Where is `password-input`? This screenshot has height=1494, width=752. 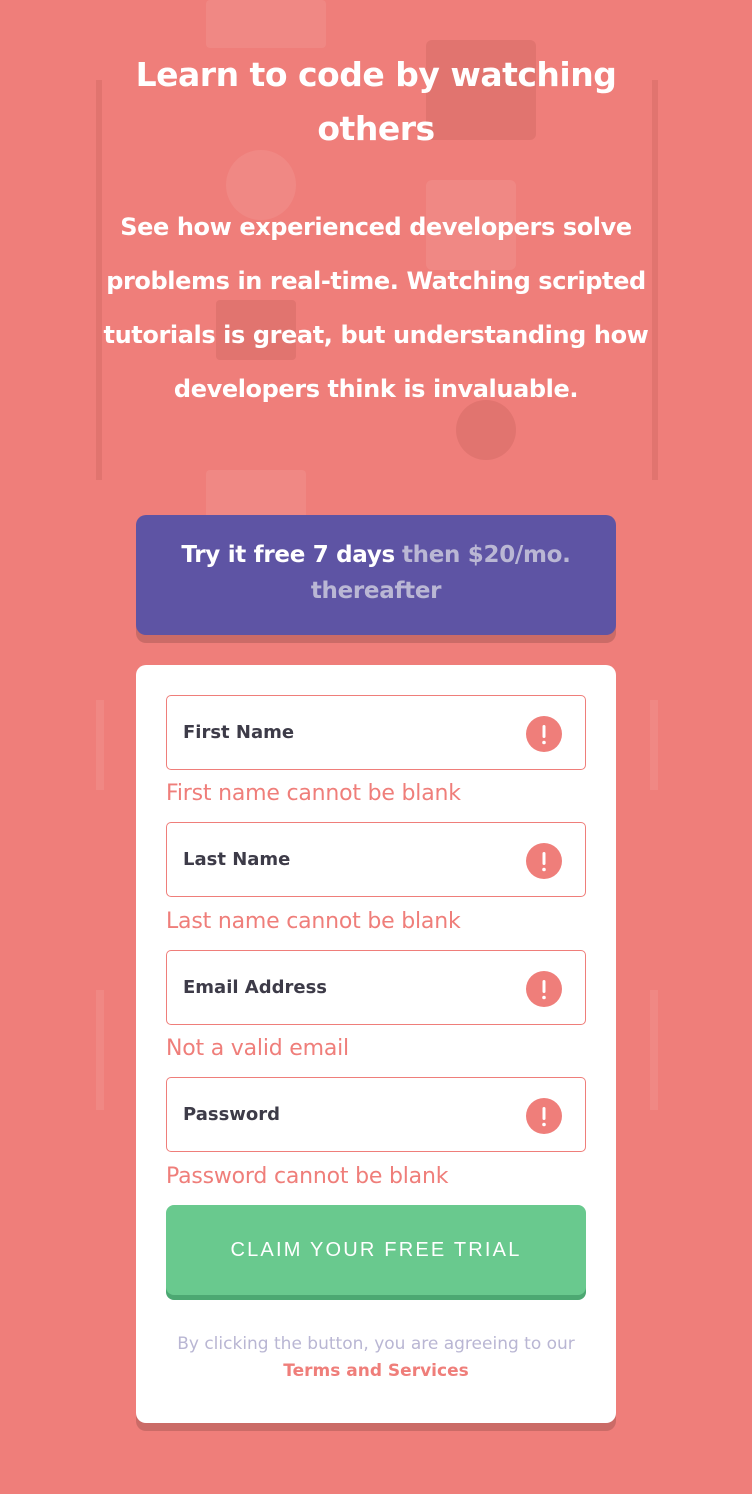 password-input is located at coordinates (337, 1114).